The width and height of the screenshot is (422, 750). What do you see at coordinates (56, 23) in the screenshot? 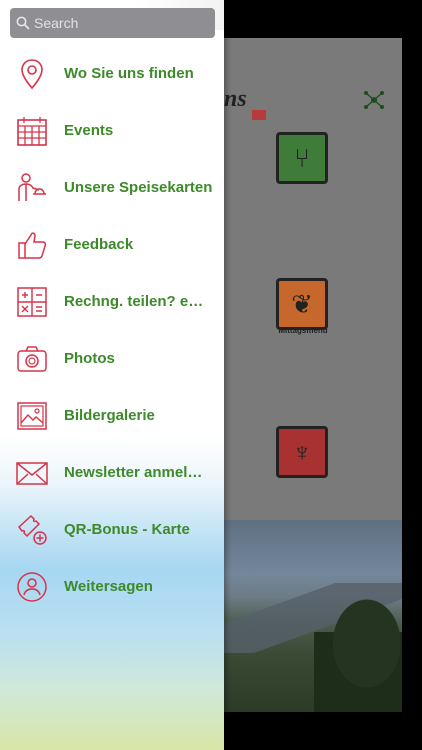
I see `search-input: Search` at bounding box center [56, 23].